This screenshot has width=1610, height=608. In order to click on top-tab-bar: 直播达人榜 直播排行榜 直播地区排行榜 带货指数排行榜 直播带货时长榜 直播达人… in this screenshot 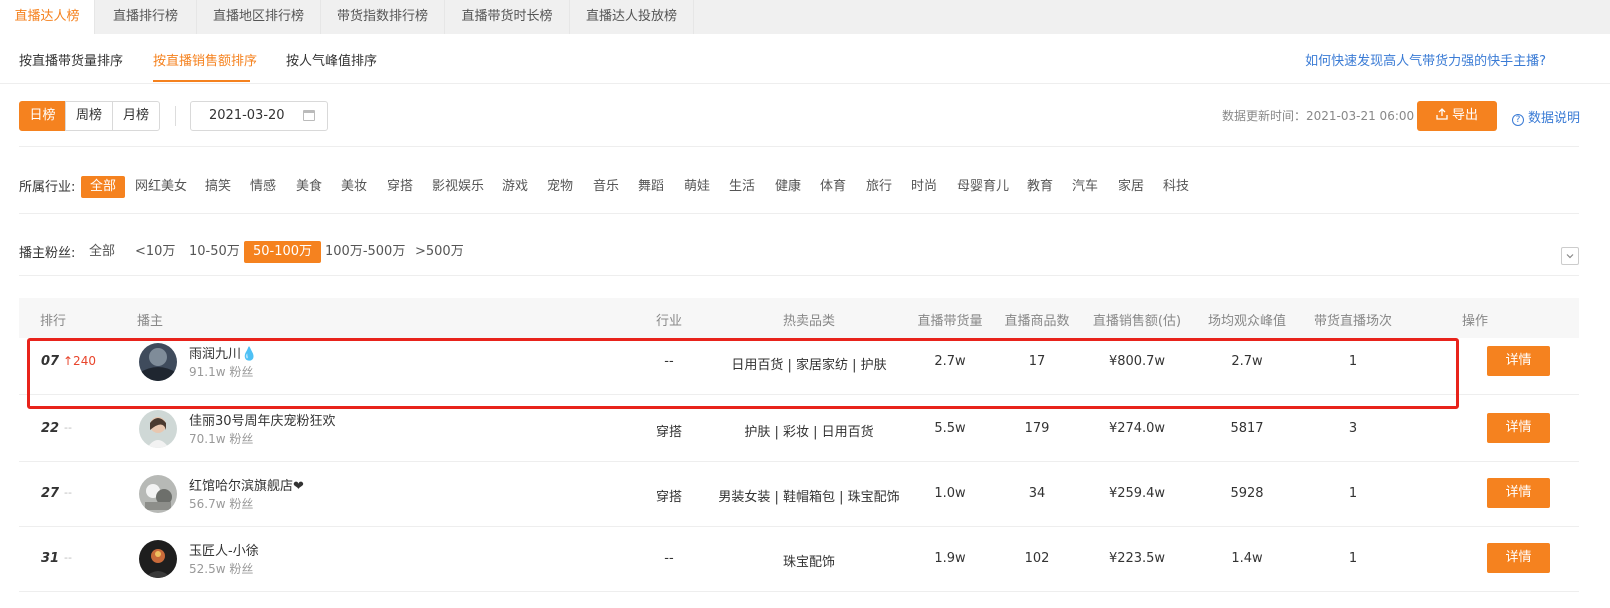, I will do `click(805, 17)`.